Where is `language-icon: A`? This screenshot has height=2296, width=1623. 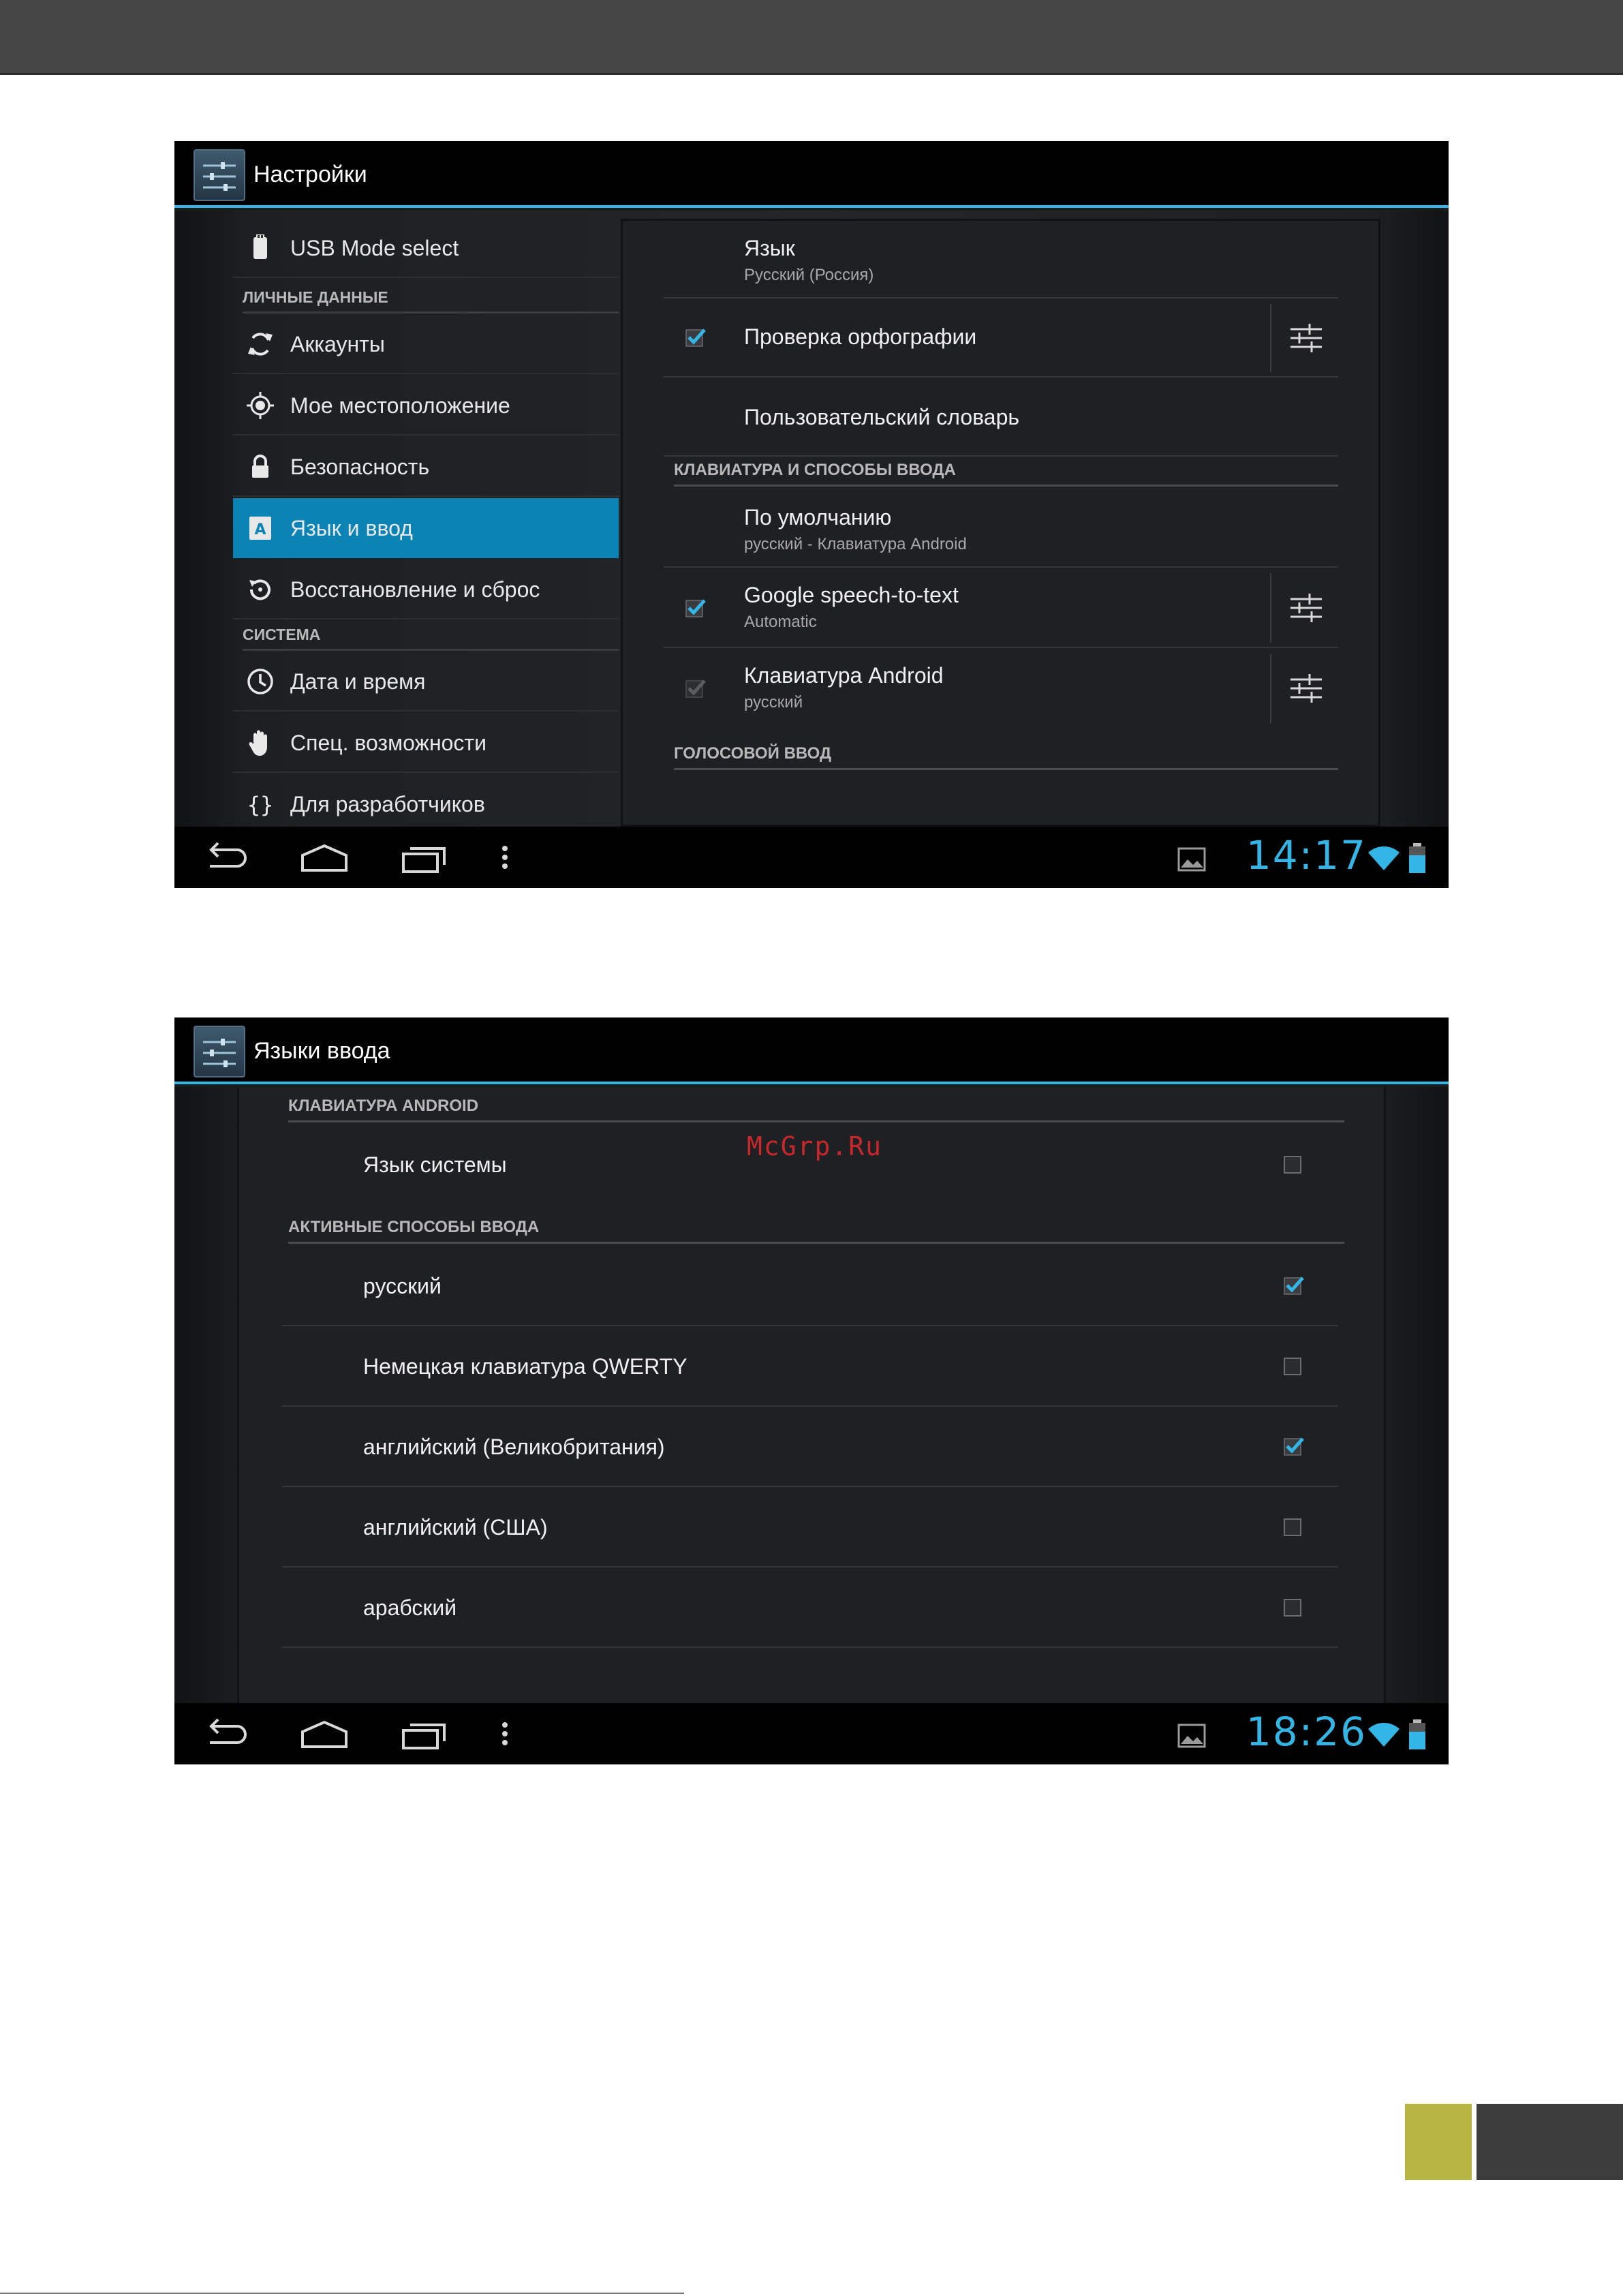 language-icon: A is located at coordinates (260, 528).